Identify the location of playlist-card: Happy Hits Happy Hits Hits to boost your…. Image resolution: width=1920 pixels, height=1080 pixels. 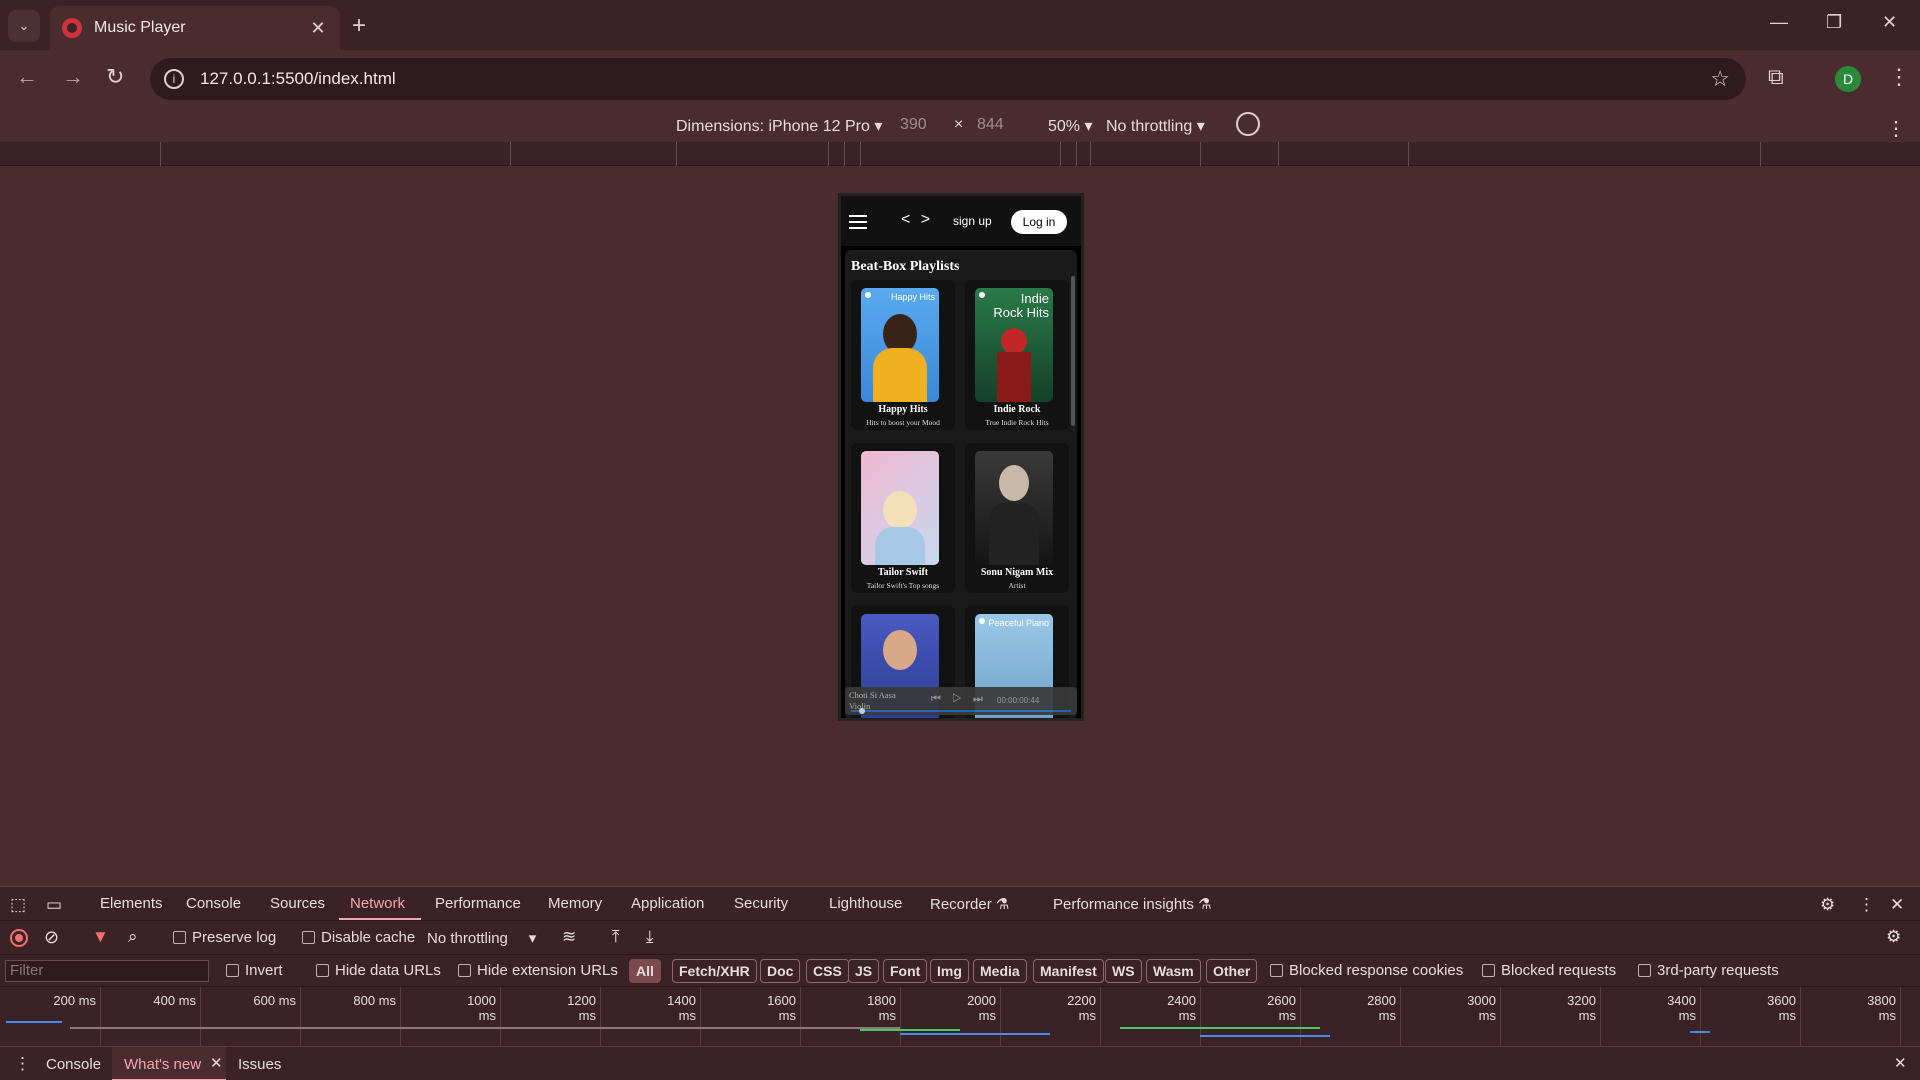
(903, 355).